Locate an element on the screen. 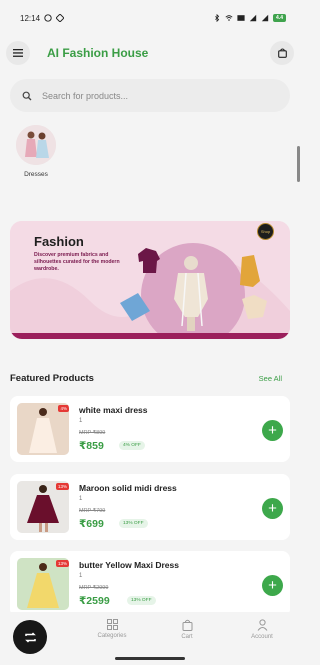 The image size is (320, 665). nav-item-categories: Categories is located at coordinates (112, 629).